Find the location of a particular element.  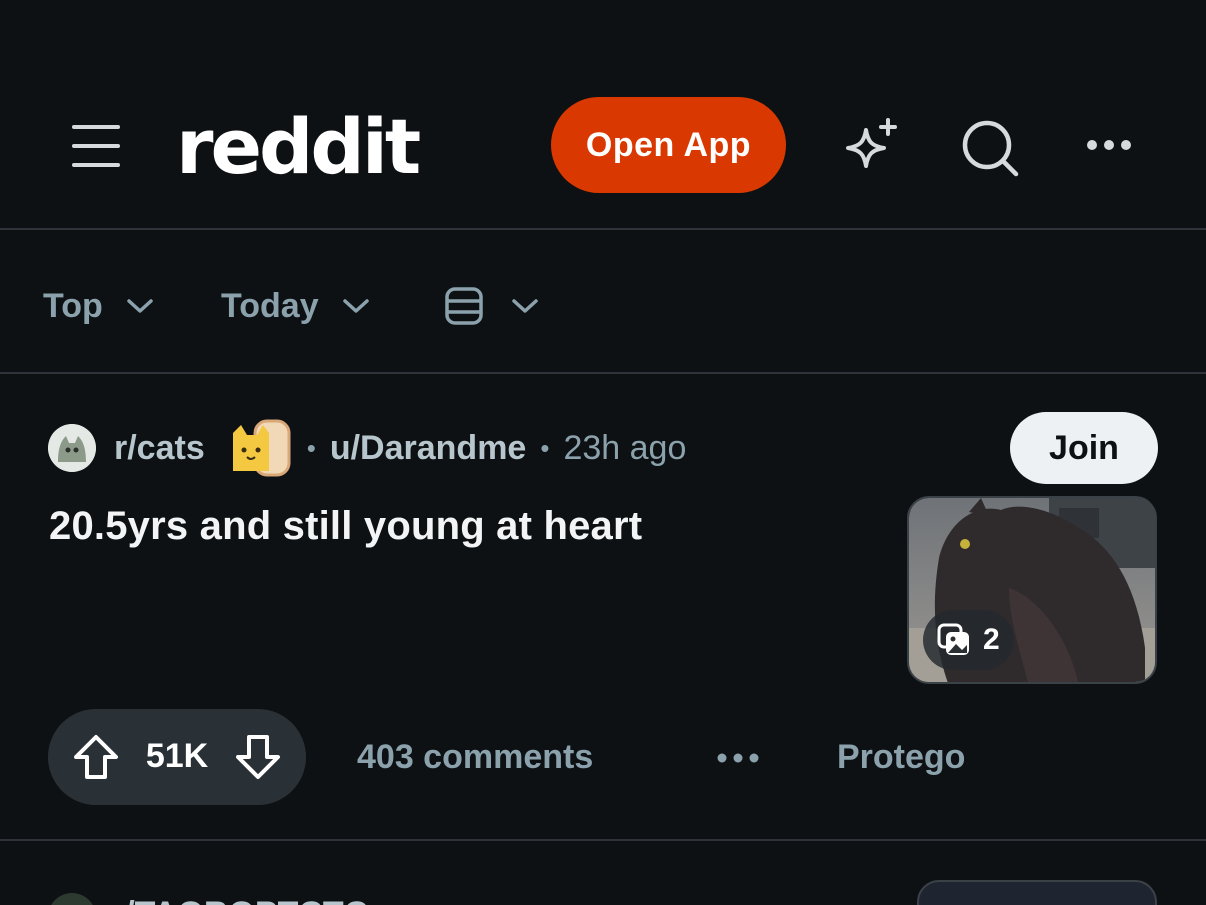

gallery-icon is located at coordinates (953, 639).